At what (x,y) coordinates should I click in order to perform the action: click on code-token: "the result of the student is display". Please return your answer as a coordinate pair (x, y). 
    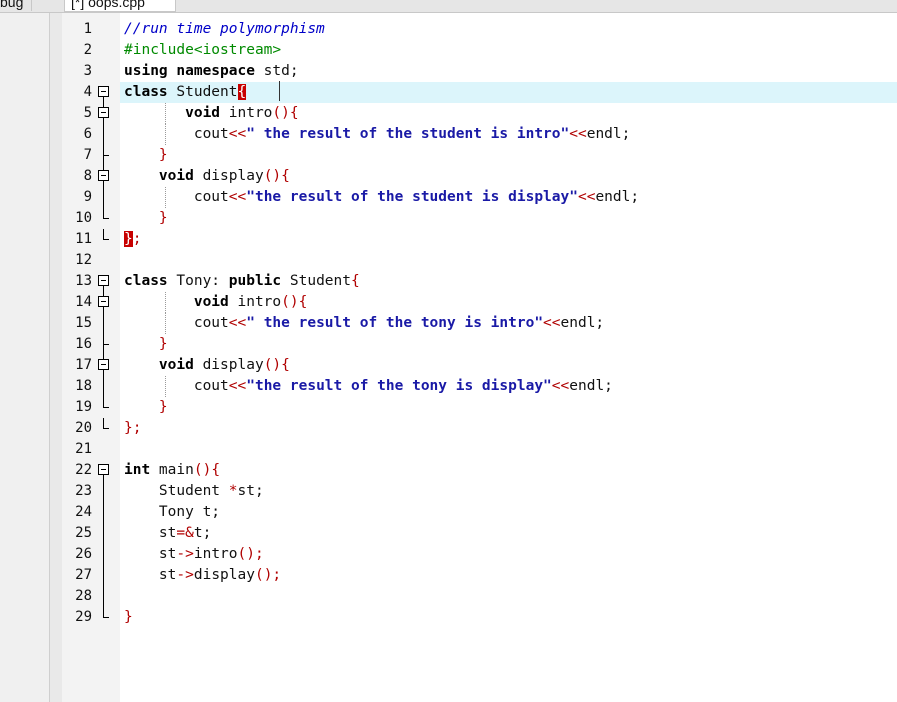
    Looking at the image, I should click on (412, 197).